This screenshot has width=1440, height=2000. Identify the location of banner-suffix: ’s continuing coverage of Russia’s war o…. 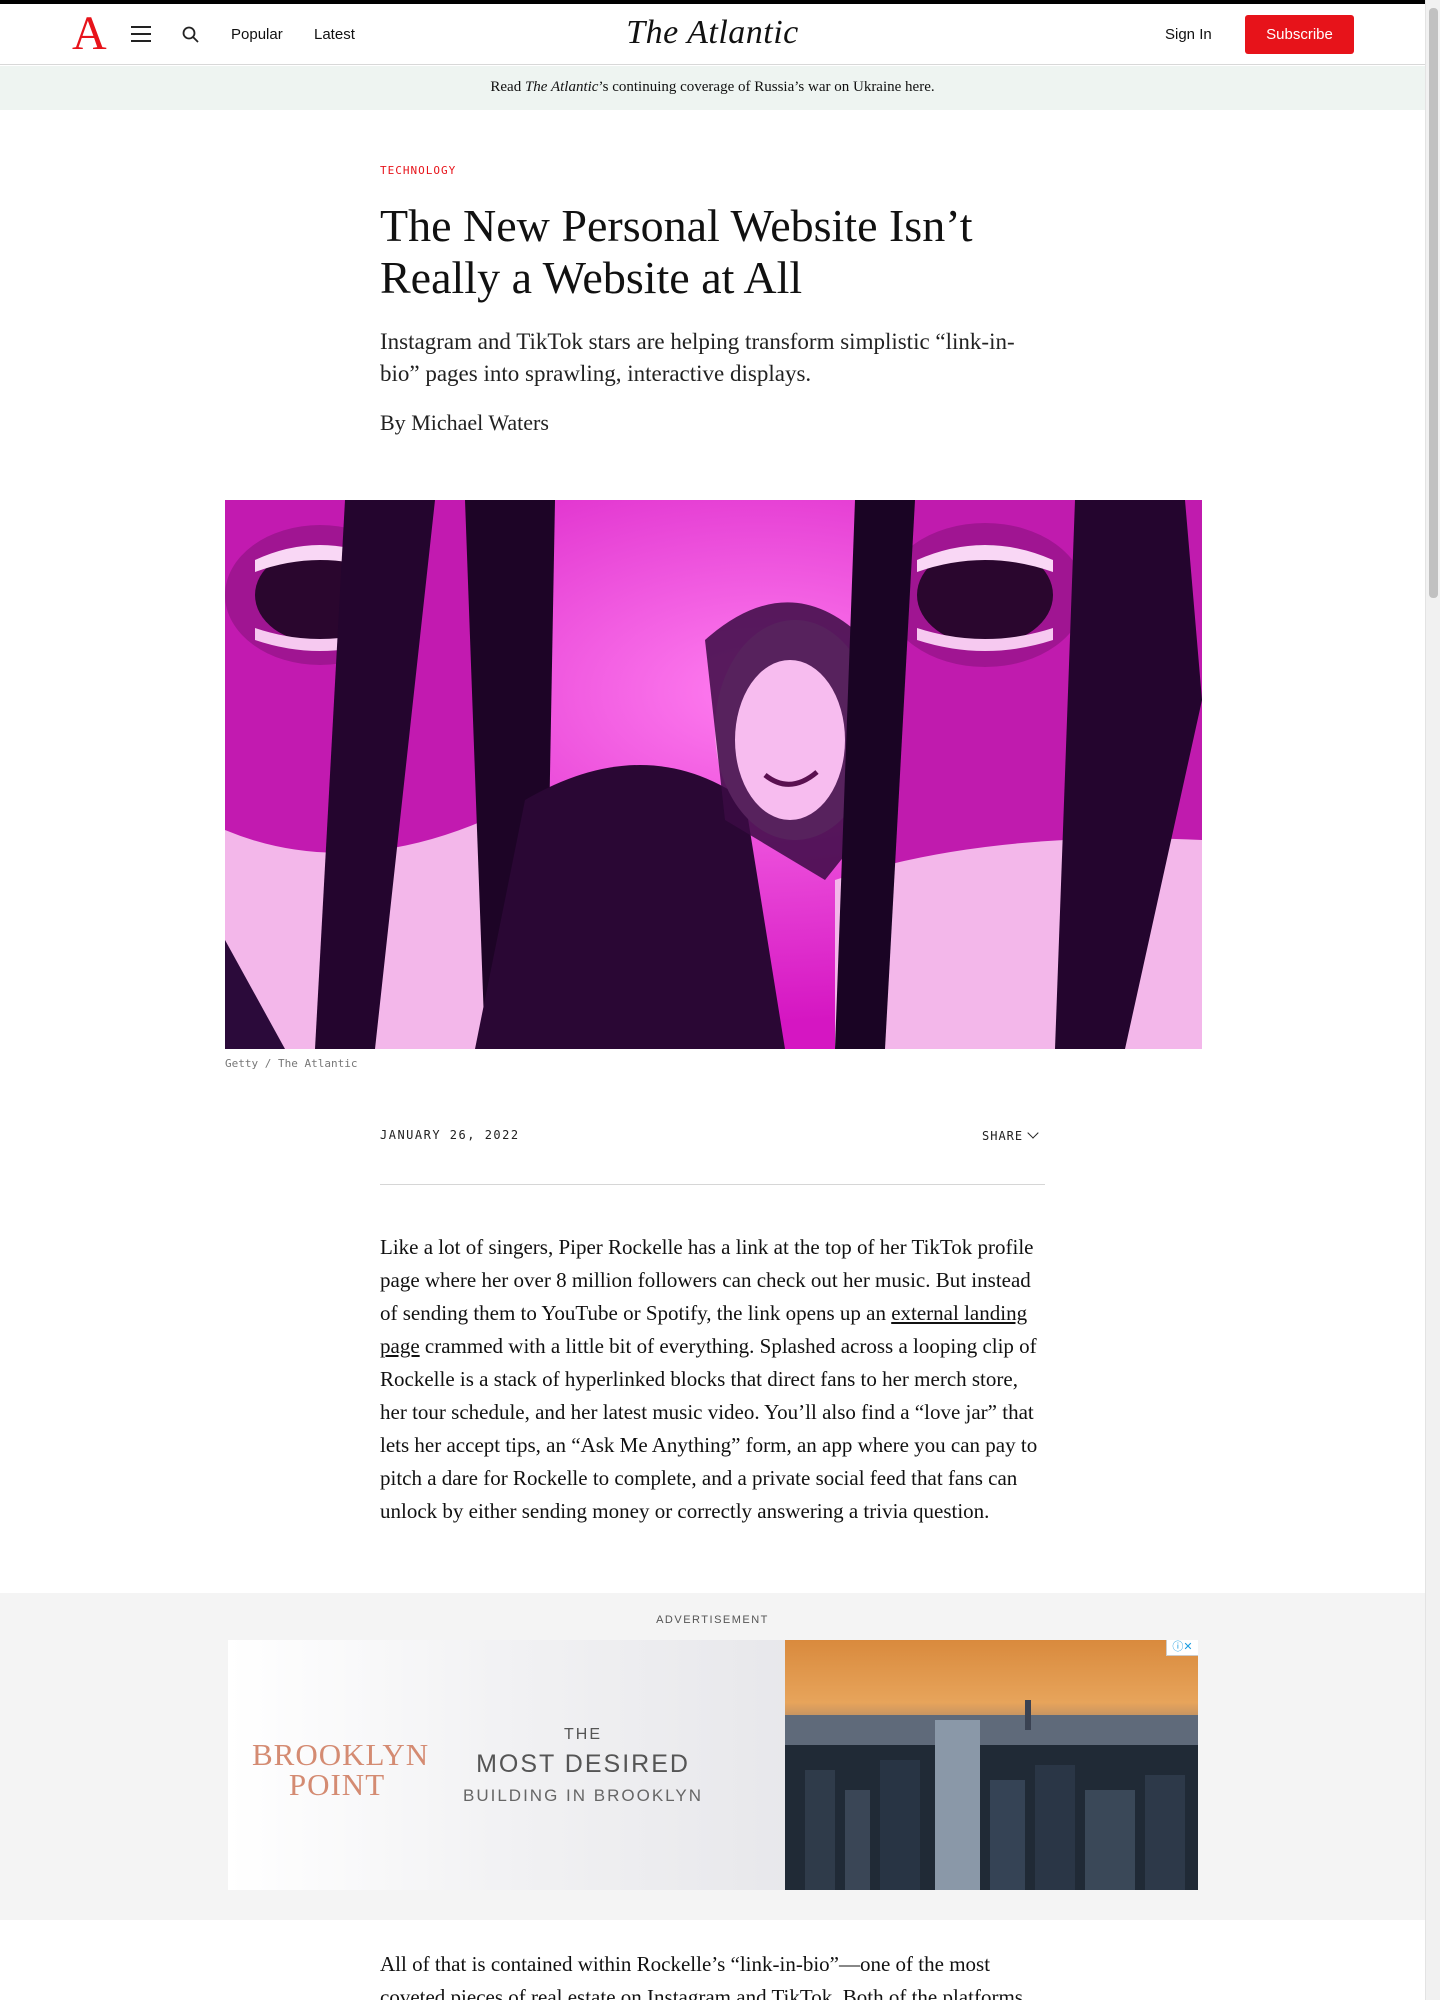
(766, 87).